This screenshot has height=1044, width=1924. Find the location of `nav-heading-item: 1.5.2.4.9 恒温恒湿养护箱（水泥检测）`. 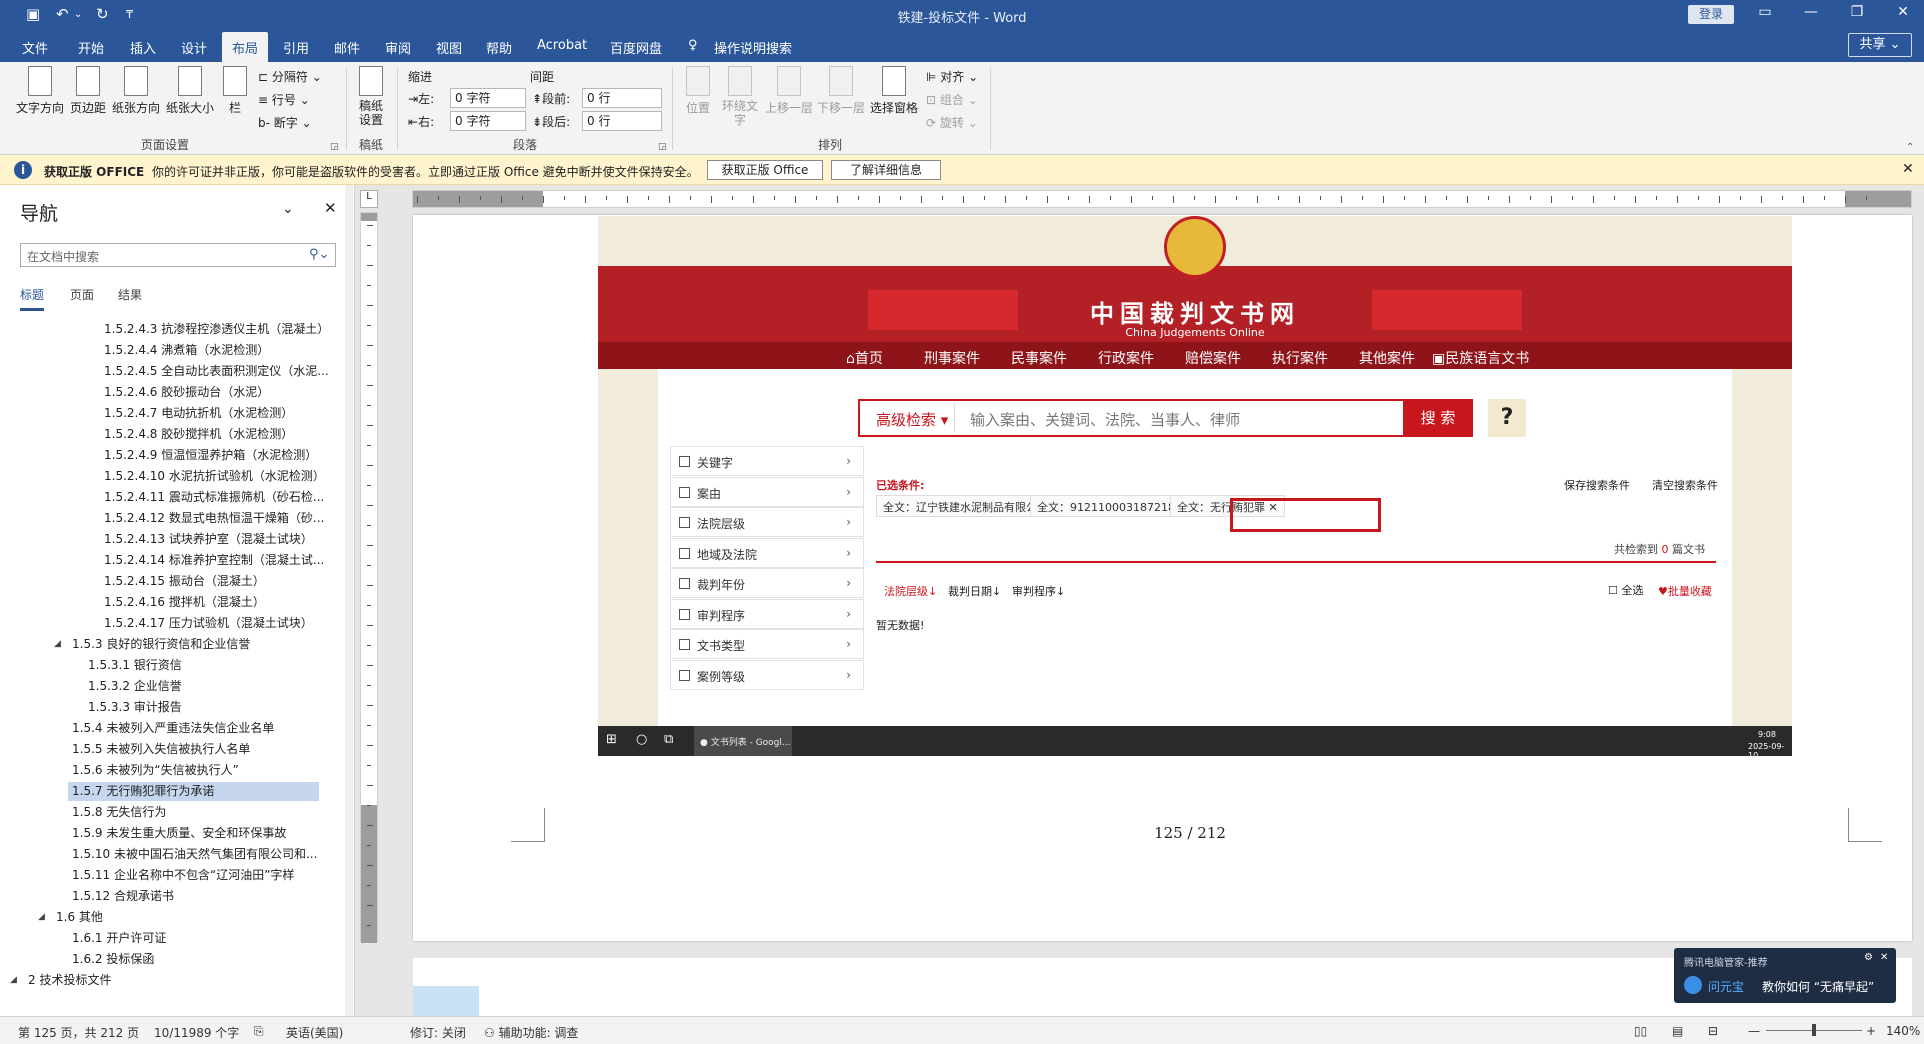

nav-heading-item: 1.5.2.4.9 恒温恒湿养护箱（水泥检测） is located at coordinates (208, 455).